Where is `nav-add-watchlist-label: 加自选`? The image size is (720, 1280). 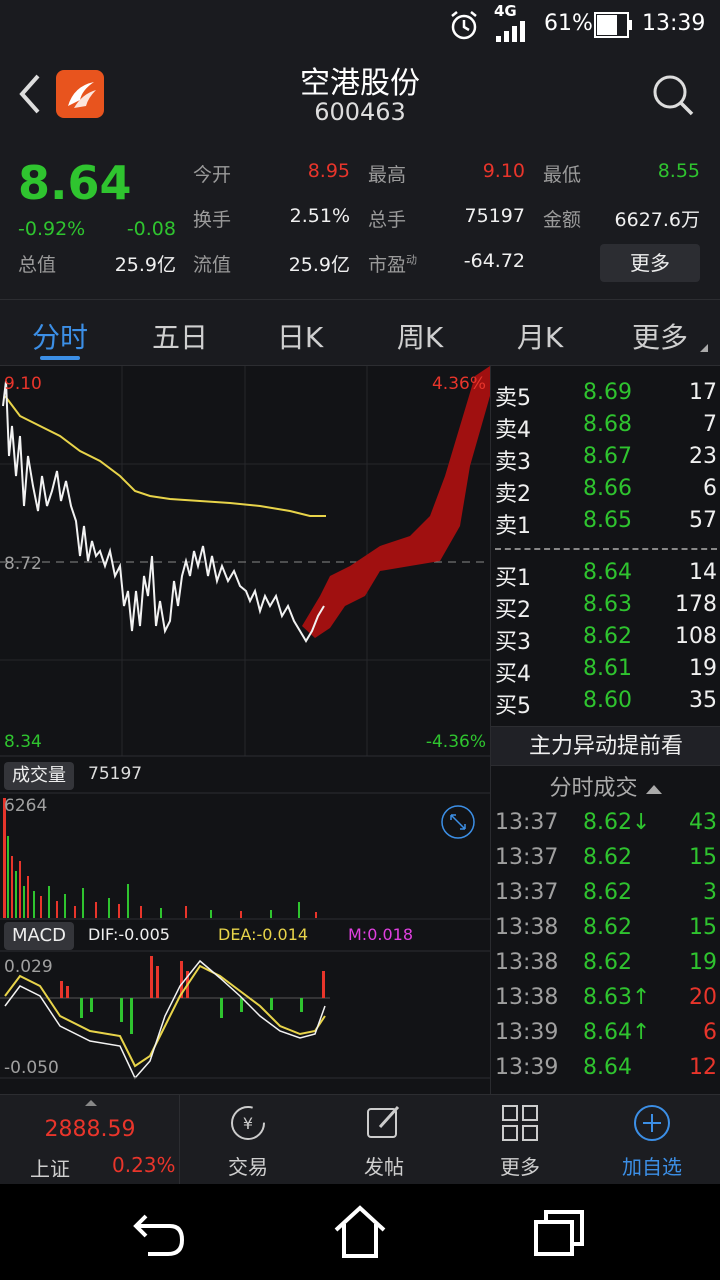
nav-add-watchlist-label: 加自选 is located at coordinates (652, 1167).